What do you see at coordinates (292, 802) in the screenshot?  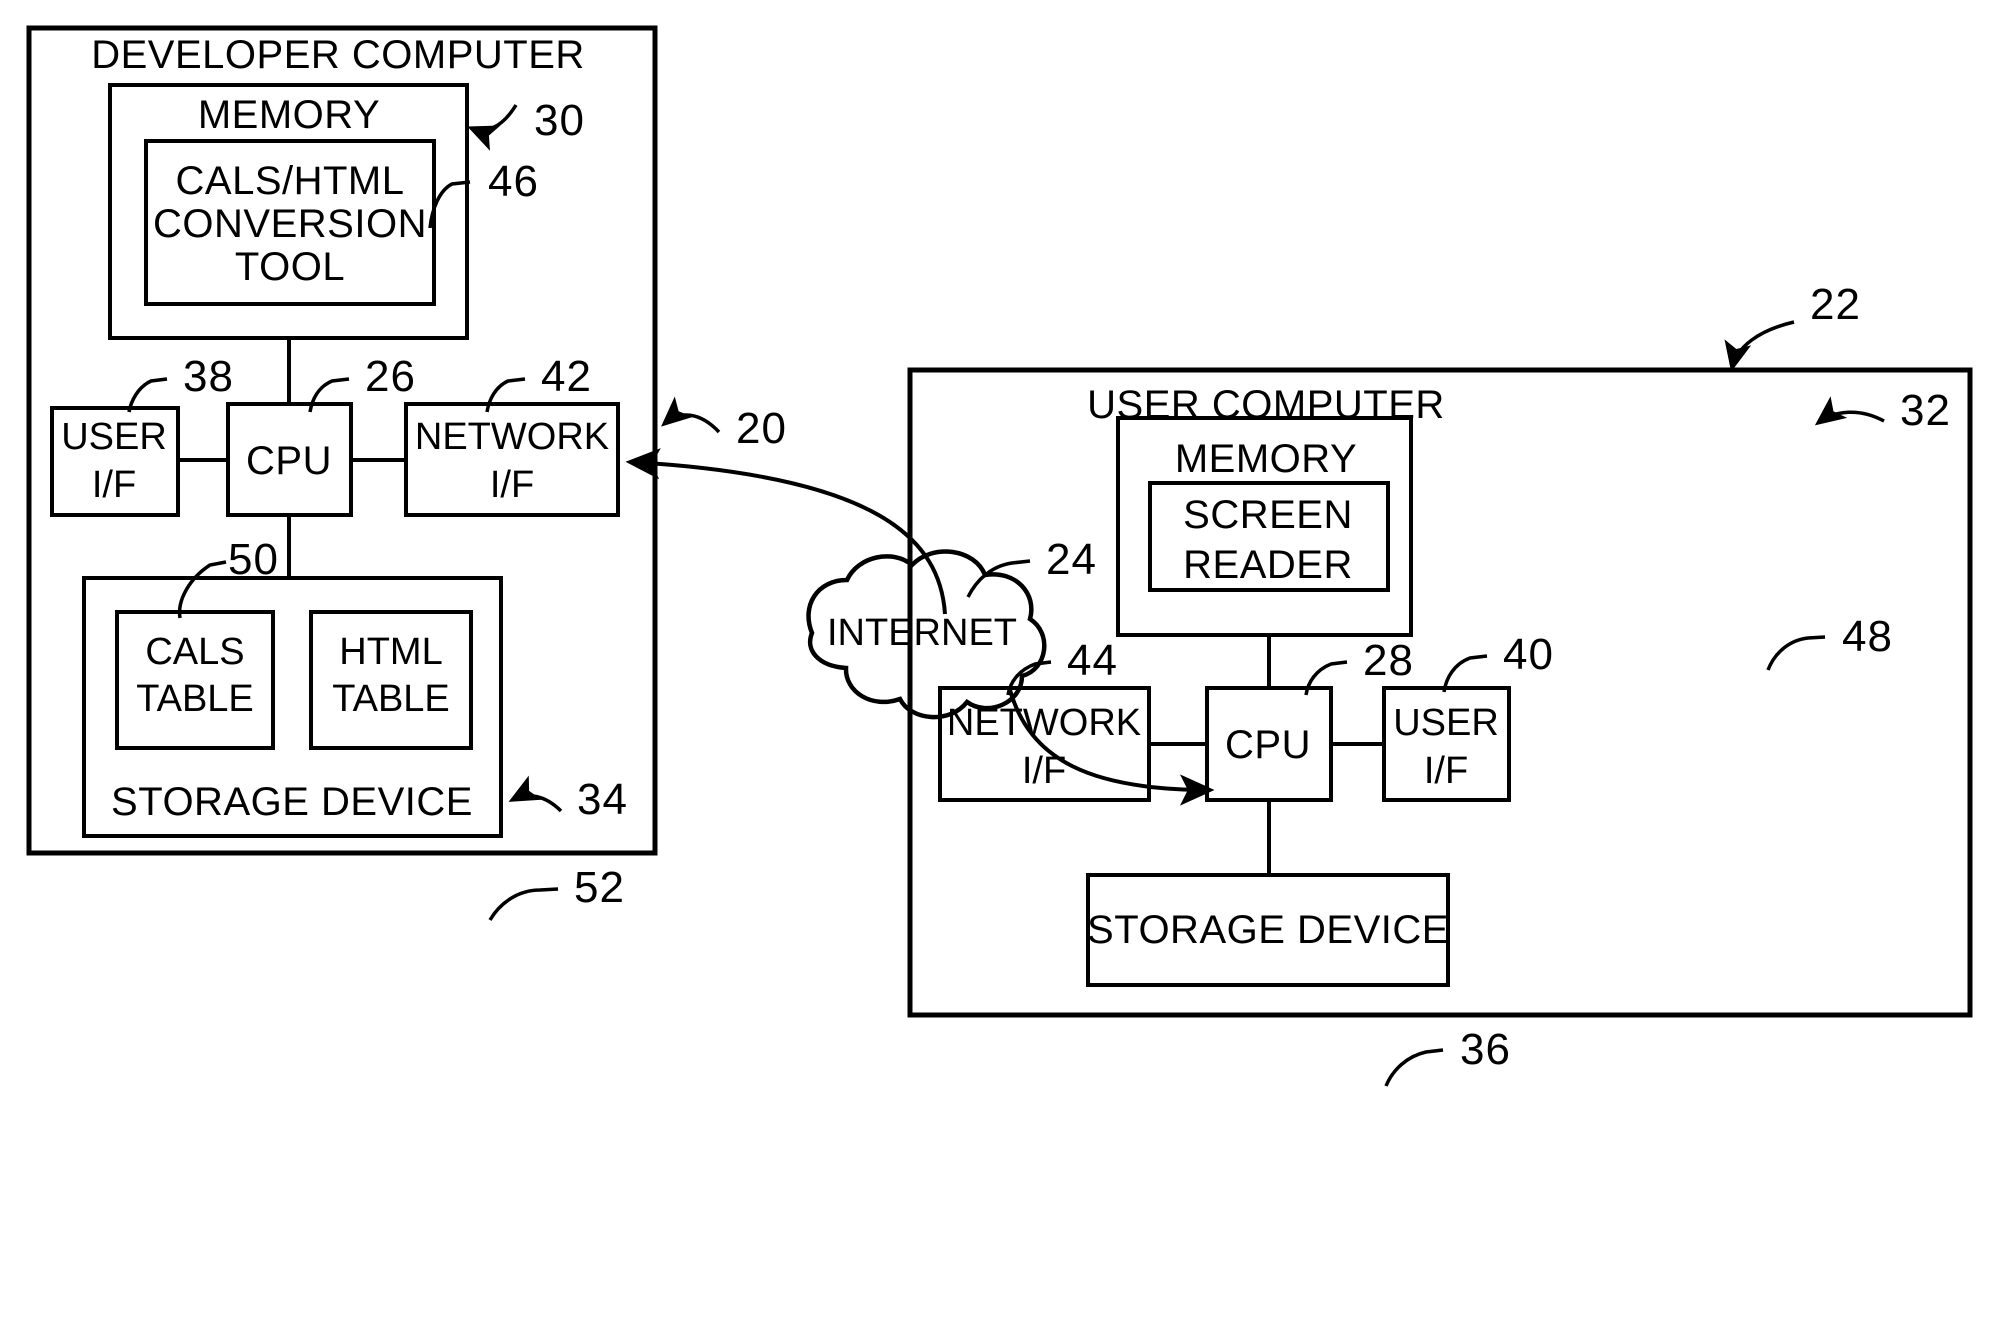 I see `developer-storage-title: STORAGE DEVICE` at bounding box center [292, 802].